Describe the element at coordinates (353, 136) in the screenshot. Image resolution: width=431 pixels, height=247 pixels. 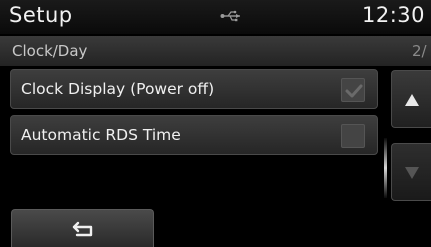
I see `checkbox-unchecked` at that location.